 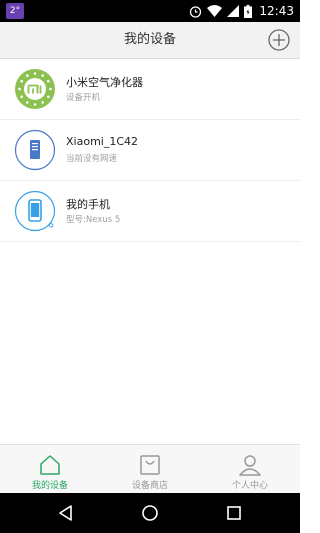 What do you see at coordinates (88, 204) in the screenshot?
I see `device-name: 我的手机` at bounding box center [88, 204].